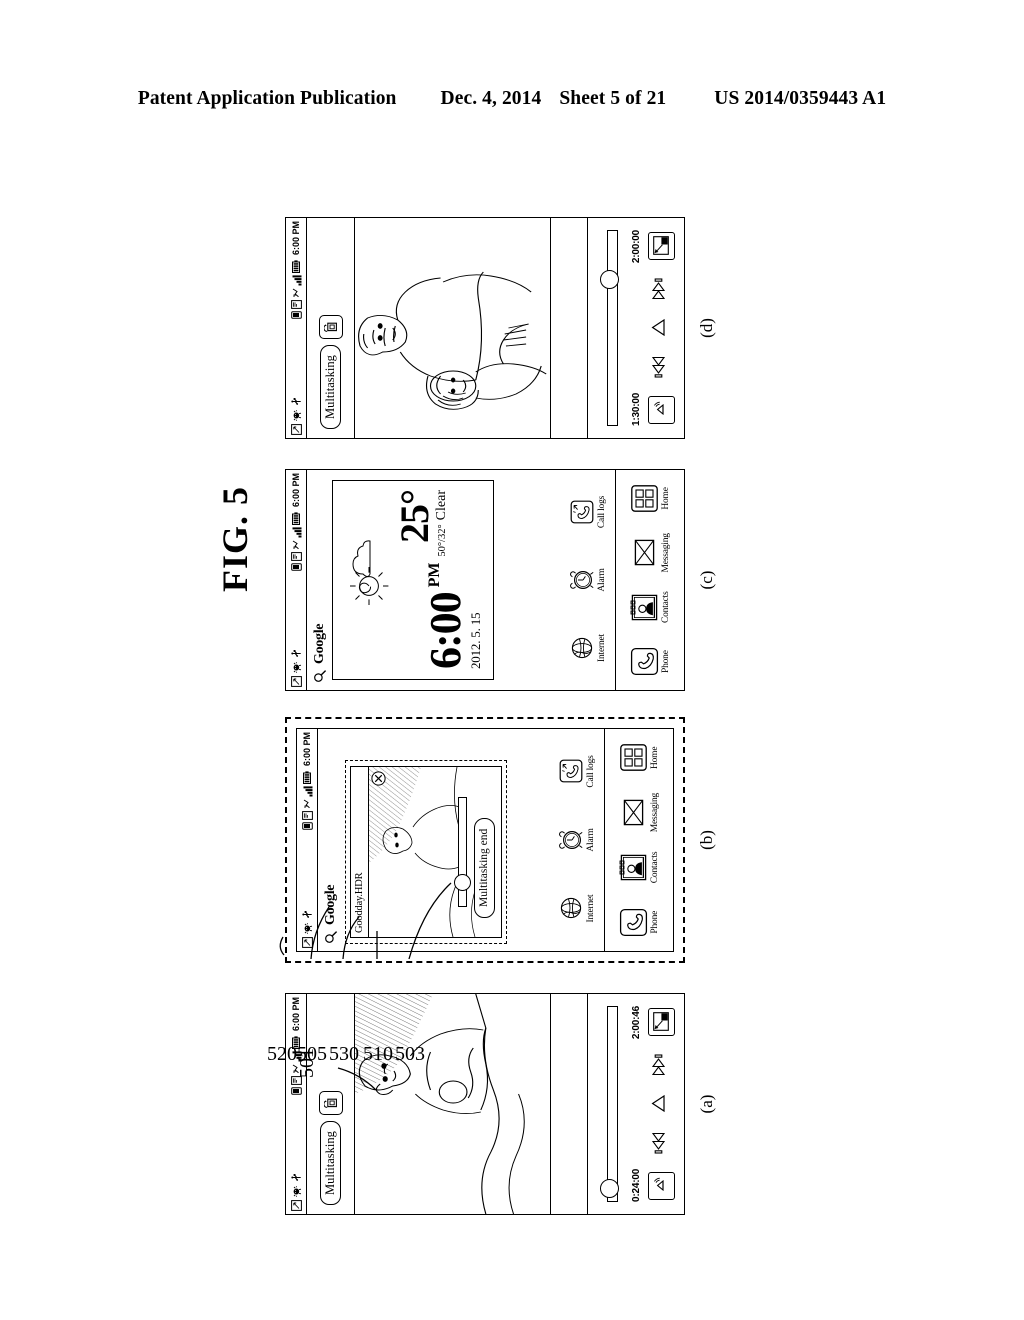 Image resolution: width=1024 pixels, height=1320 pixels. Describe the element at coordinates (602, 580) in the screenshot. I see `app-label-alarm: Alarm` at that location.